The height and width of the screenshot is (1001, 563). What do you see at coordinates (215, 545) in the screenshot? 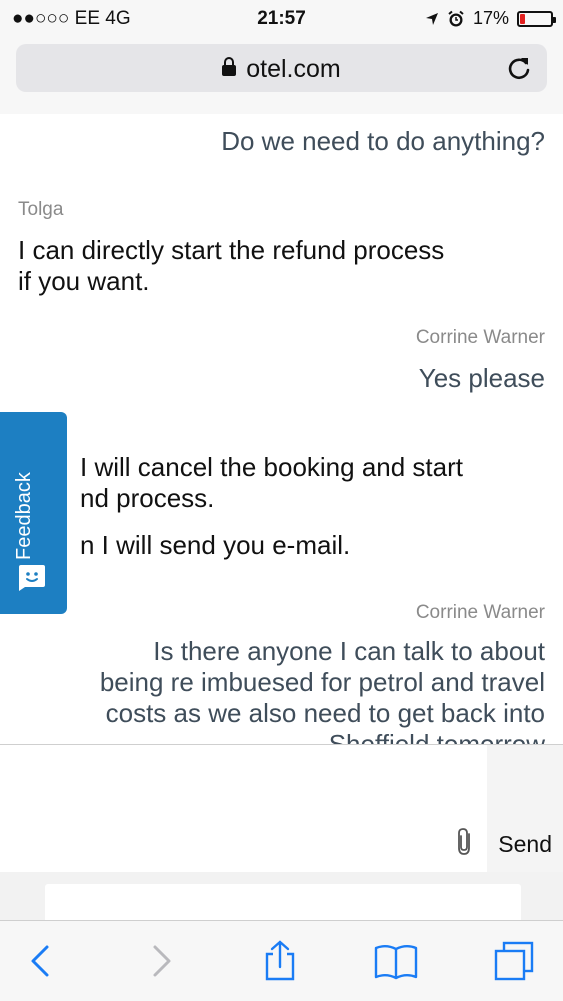
I see `message-line: n I will send you e-mail.` at bounding box center [215, 545].